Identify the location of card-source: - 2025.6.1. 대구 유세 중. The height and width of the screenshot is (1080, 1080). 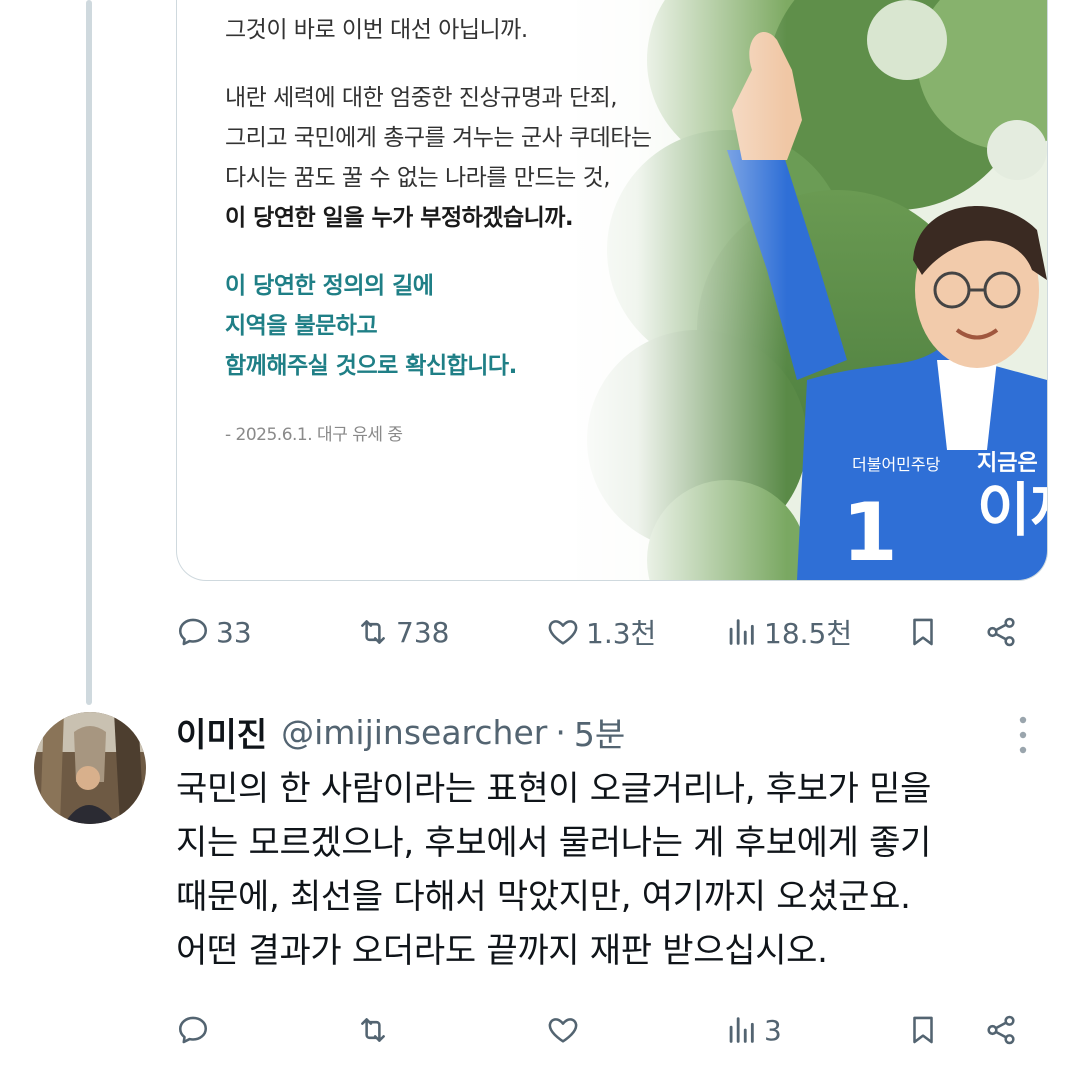
(314, 435).